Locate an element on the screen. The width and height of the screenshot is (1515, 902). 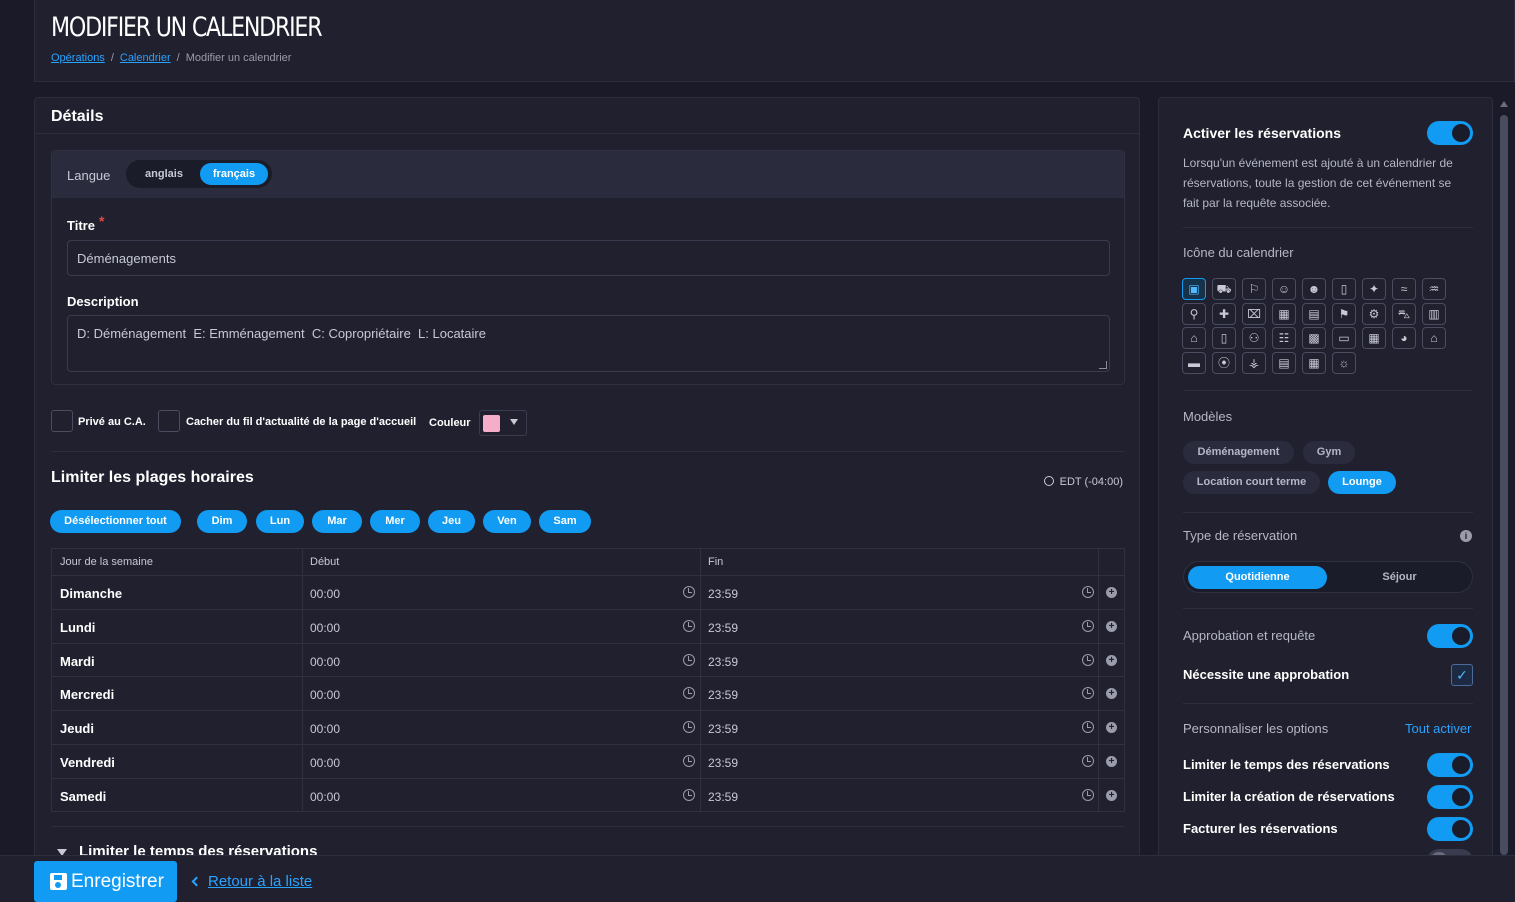
car-icon: ⛍ is located at coordinates (1404, 313).